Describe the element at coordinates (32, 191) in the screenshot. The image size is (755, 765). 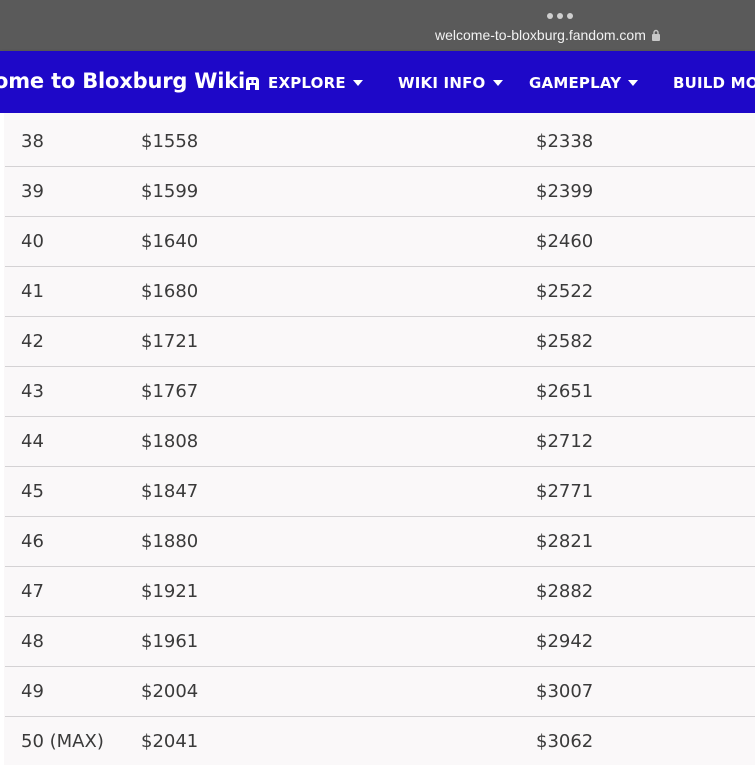
I see `level-cell: 39` at that location.